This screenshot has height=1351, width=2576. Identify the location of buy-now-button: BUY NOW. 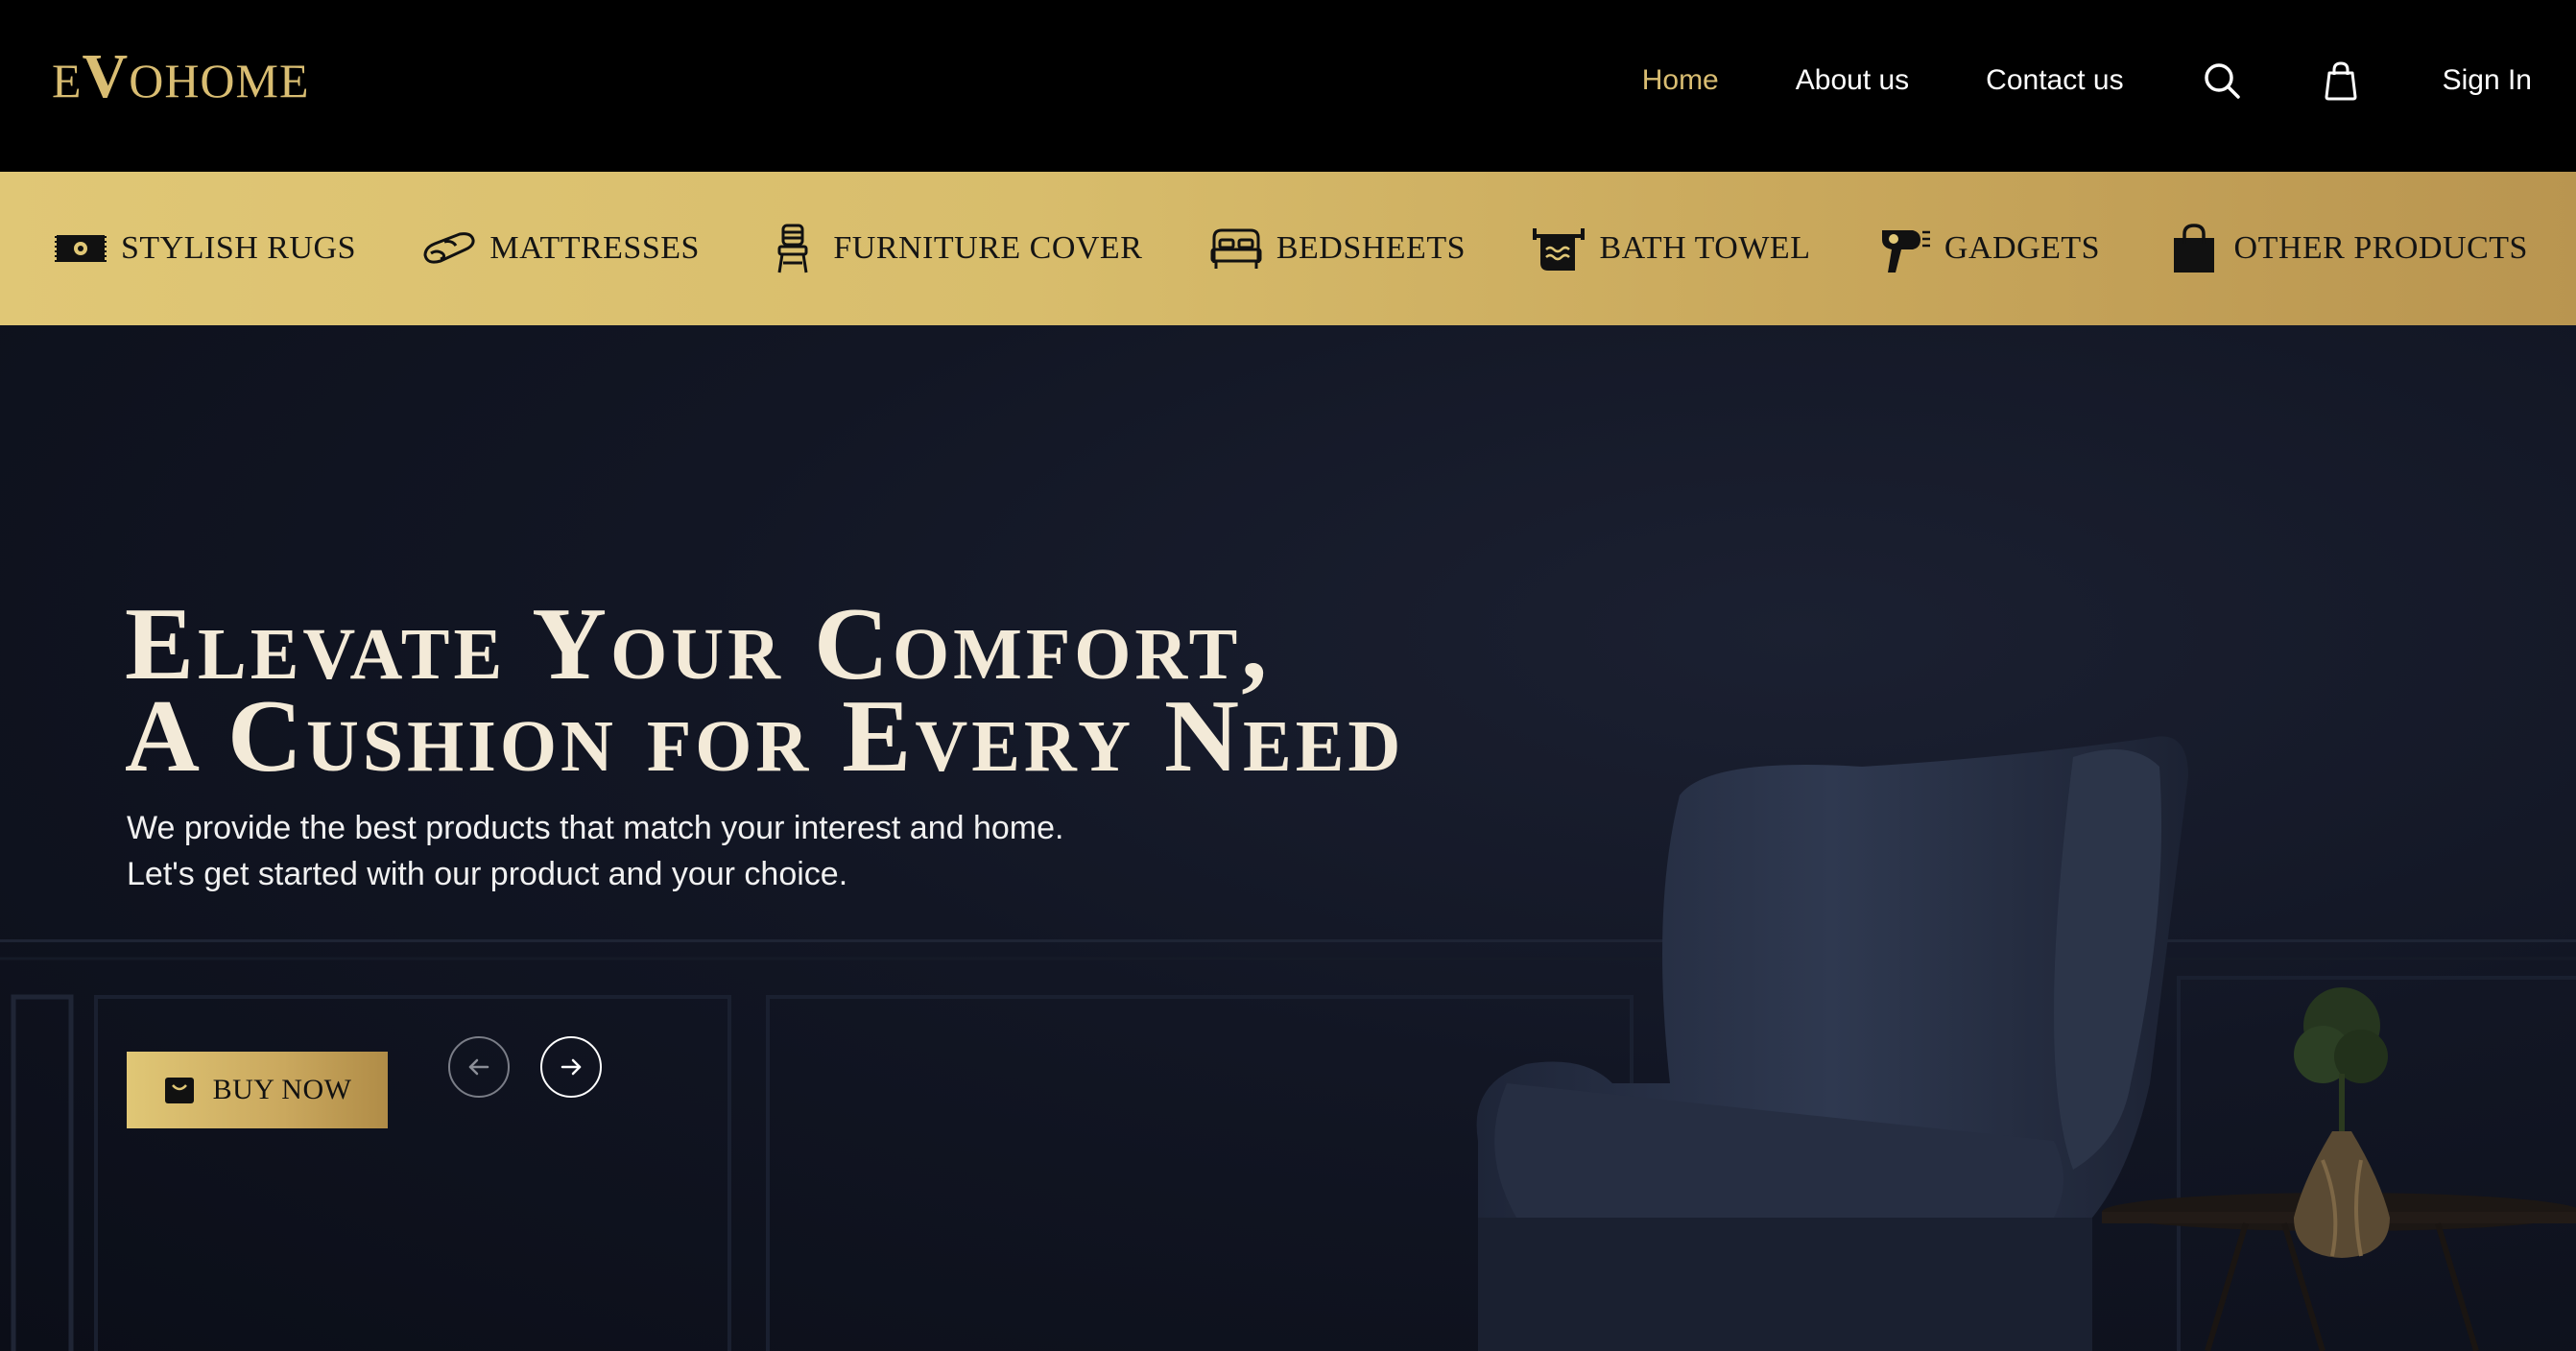
(257, 1090).